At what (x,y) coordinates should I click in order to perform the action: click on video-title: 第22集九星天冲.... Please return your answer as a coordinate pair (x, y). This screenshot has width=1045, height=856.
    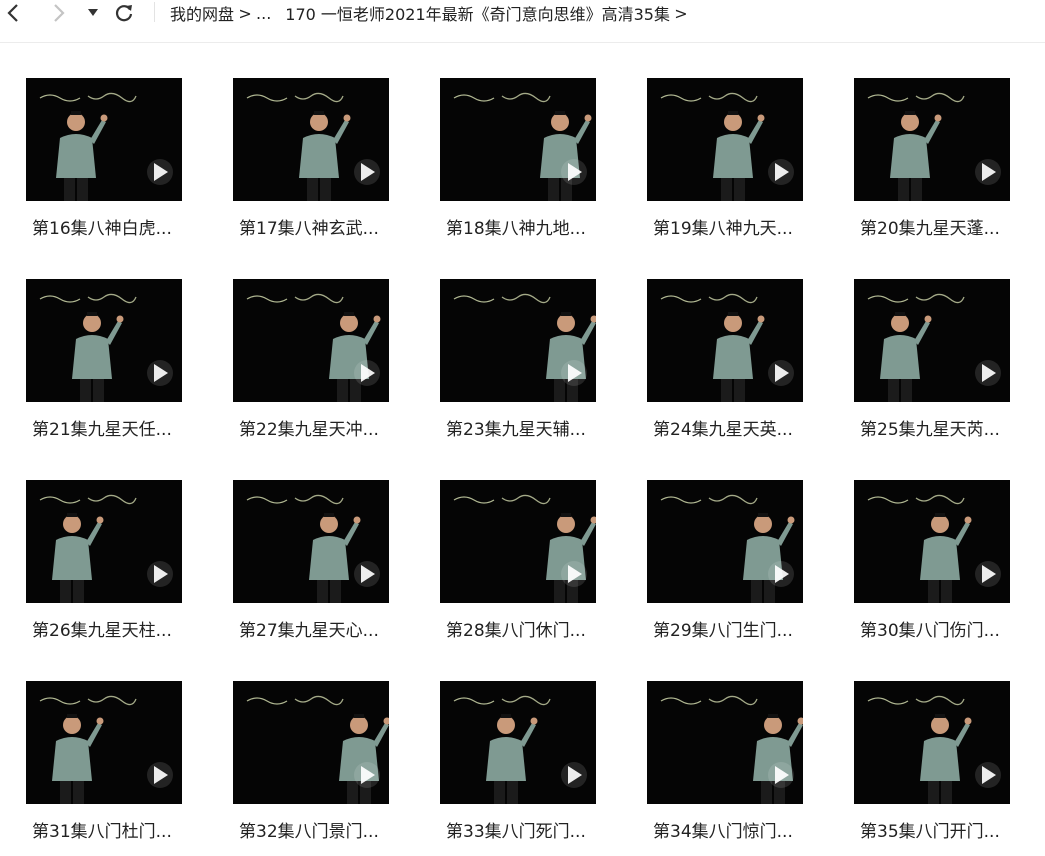
    Looking at the image, I should click on (319, 427).